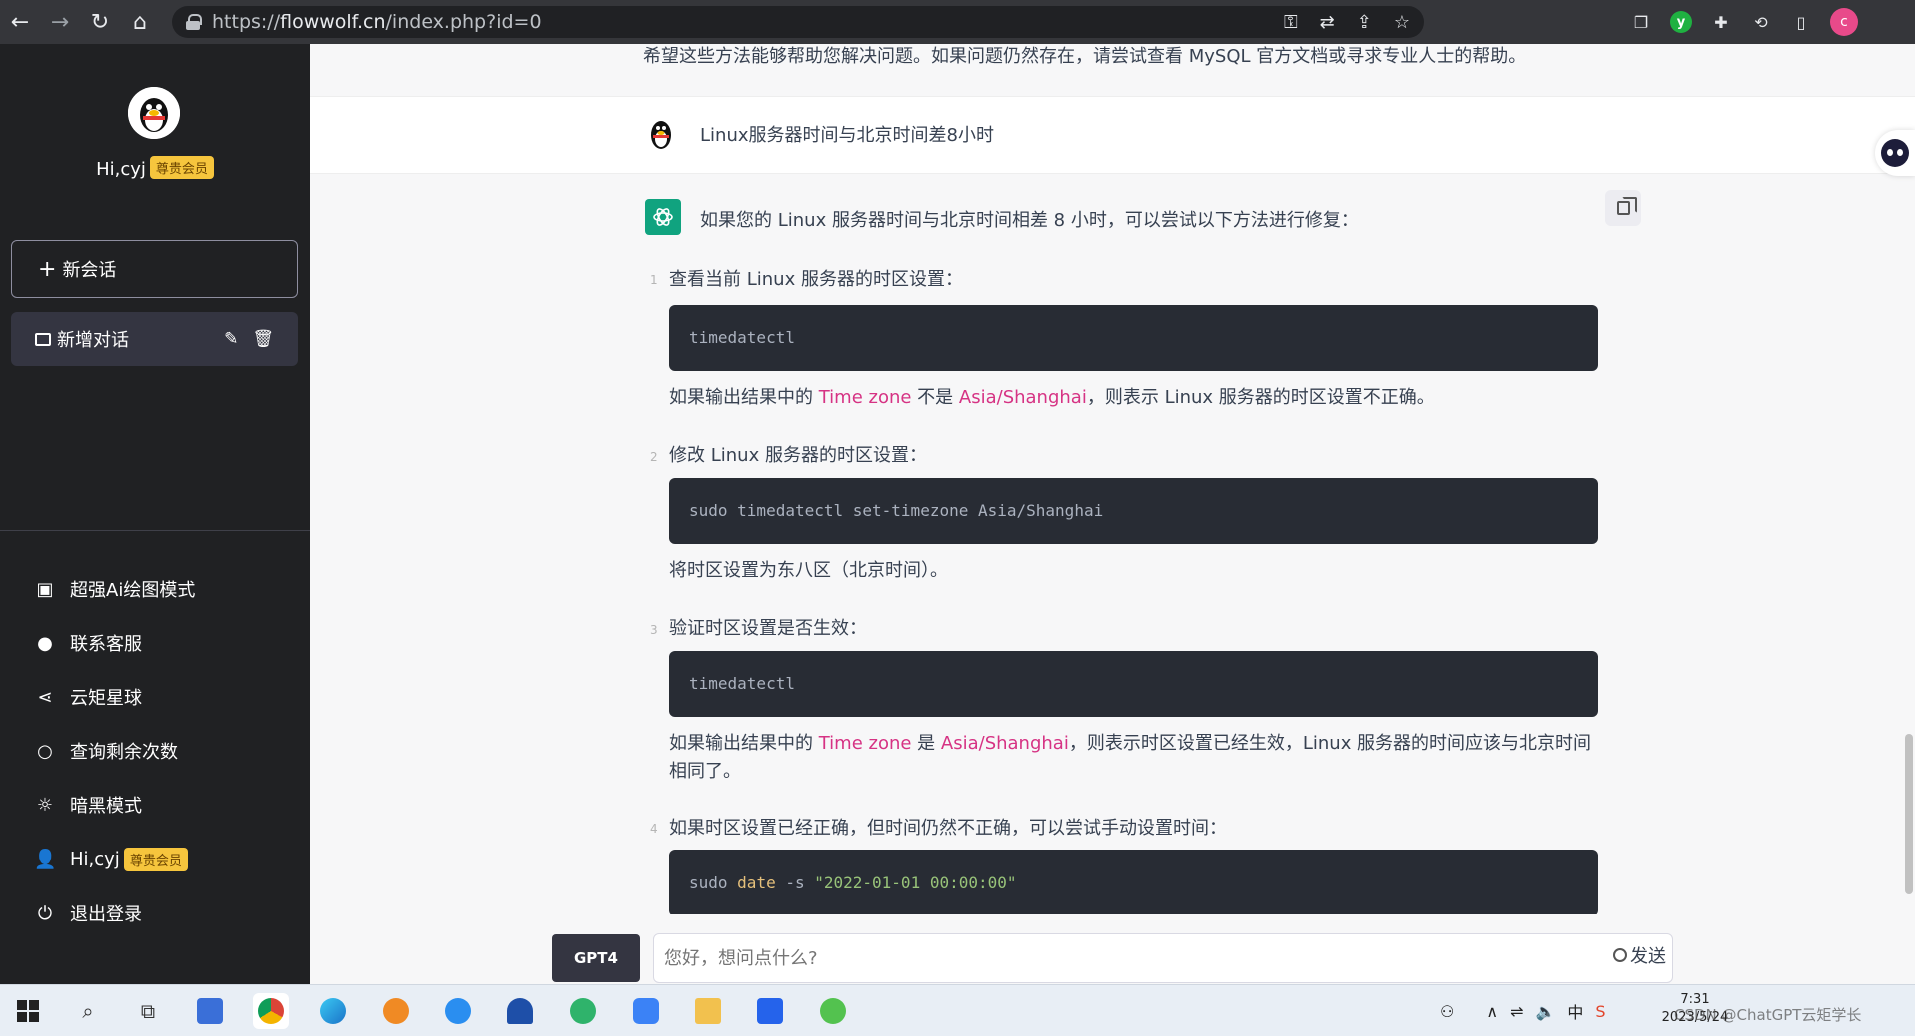 Image resolution: width=1915 pixels, height=1036 pixels. I want to click on taskbar-search-icon: ⌕, so click(88, 1011).